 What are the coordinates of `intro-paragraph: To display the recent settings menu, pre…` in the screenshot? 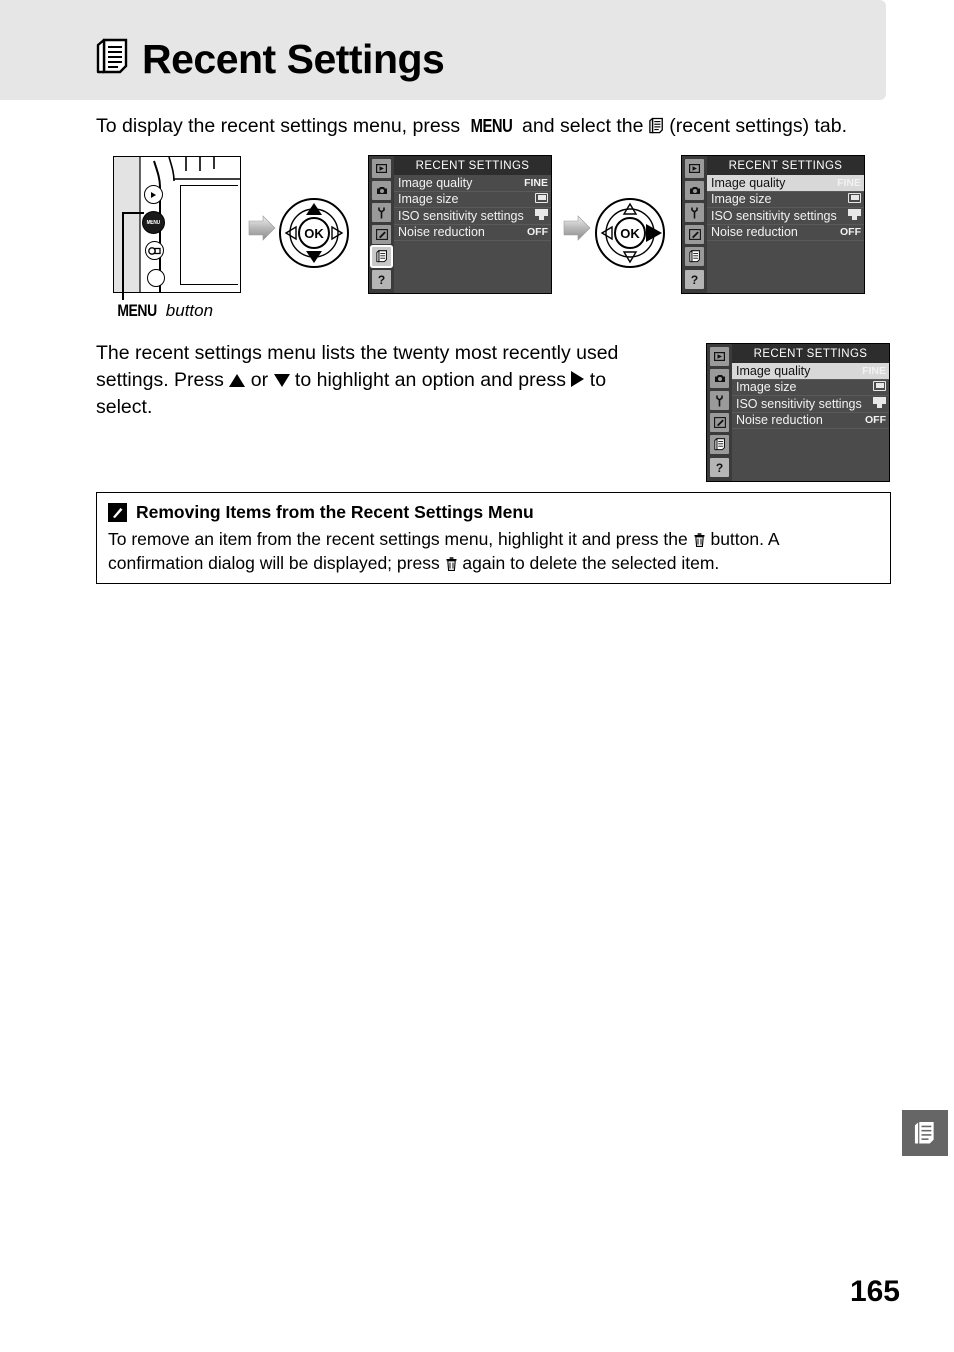 It's located at (496, 127).